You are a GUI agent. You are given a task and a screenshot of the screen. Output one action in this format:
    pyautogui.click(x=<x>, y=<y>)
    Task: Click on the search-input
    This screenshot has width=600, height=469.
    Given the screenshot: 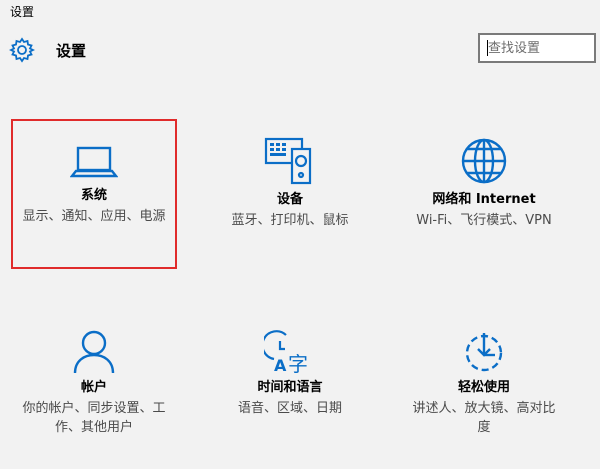 What is the action you would take?
    pyautogui.click(x=537, y=48)
    